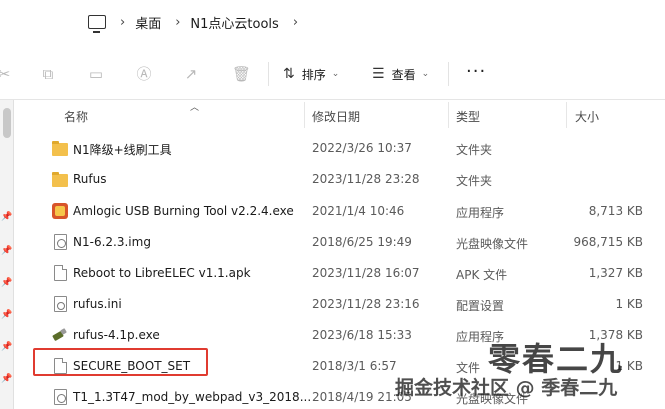 This screenshot has height=409, width=665. Describe the element at coordinates (362, 335) in the screenshot. I see `file-date: 2023/6/18 15:33` at that location.